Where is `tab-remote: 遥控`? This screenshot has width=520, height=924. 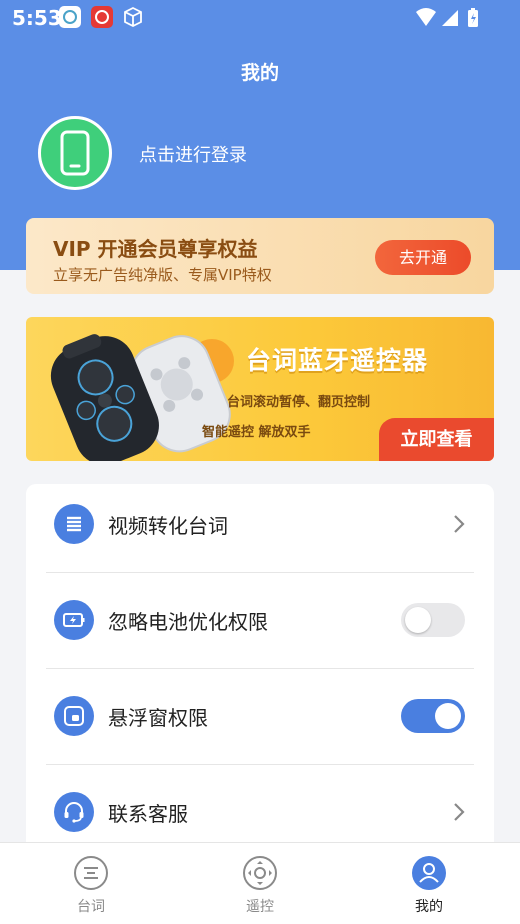
tab-remote: 遥控 is located at coordinates (260, 883).